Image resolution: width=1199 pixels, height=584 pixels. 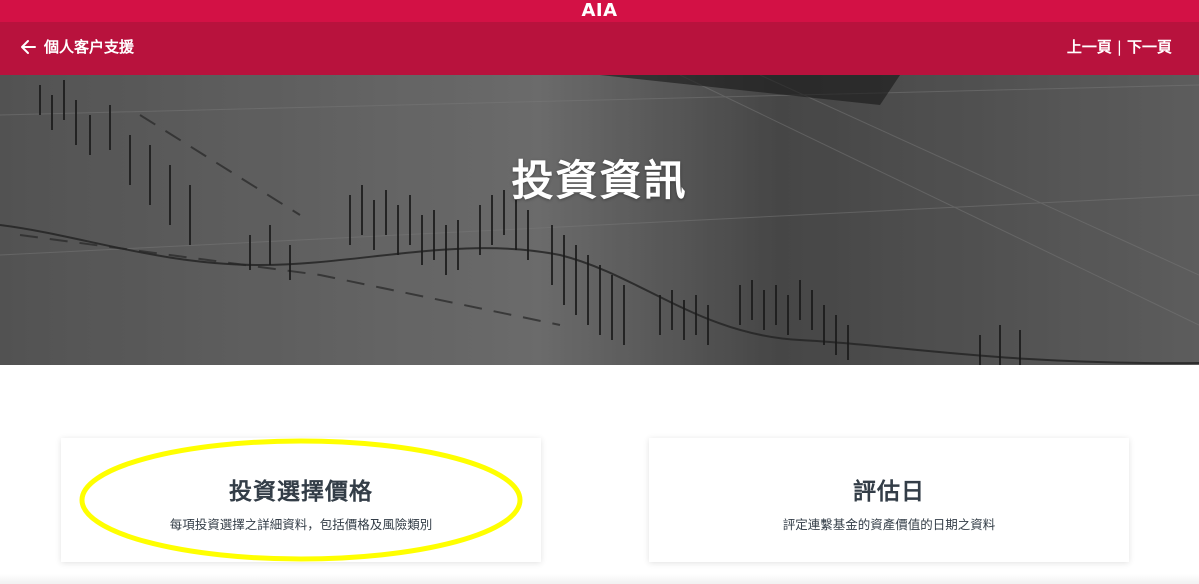 I want to click on page-navigation: 上一頁 | 下一頁, so click(x=1119, y=46).